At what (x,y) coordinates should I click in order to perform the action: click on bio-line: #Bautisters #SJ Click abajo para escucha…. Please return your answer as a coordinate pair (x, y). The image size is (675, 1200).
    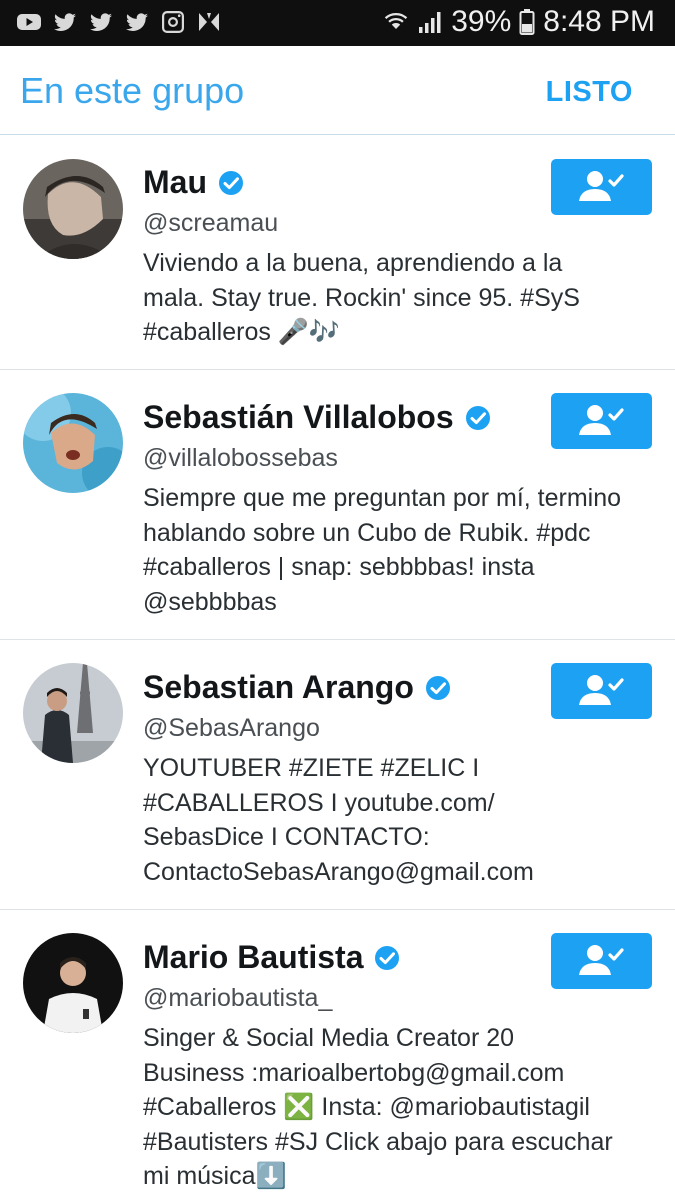
    Looking at the image, I should click on (378, 1141).